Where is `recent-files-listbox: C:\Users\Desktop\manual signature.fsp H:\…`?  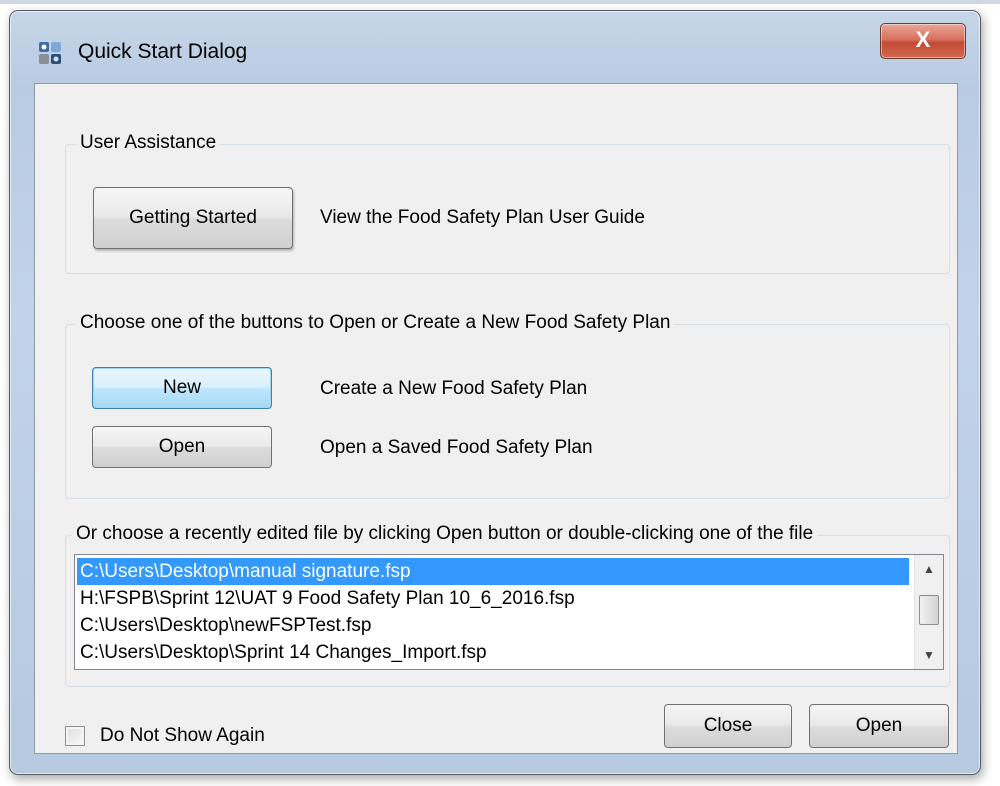
recent-files-listbox: C:\Users\Desktop\manual signature.fsp H:\… is located at coordinates (509, 612).